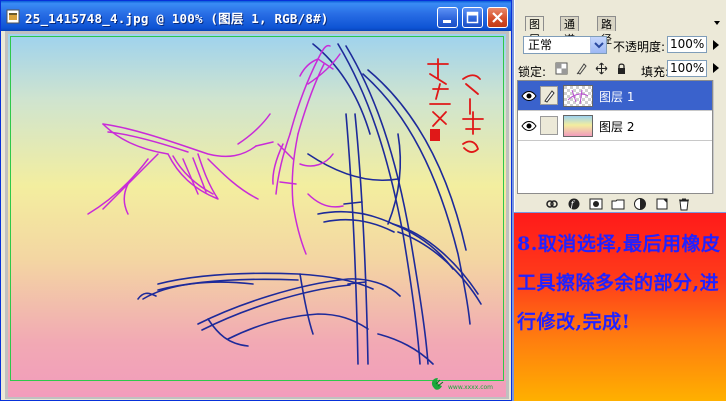  I want to click on fill-slider-arrow-icon, so click(715, 68).